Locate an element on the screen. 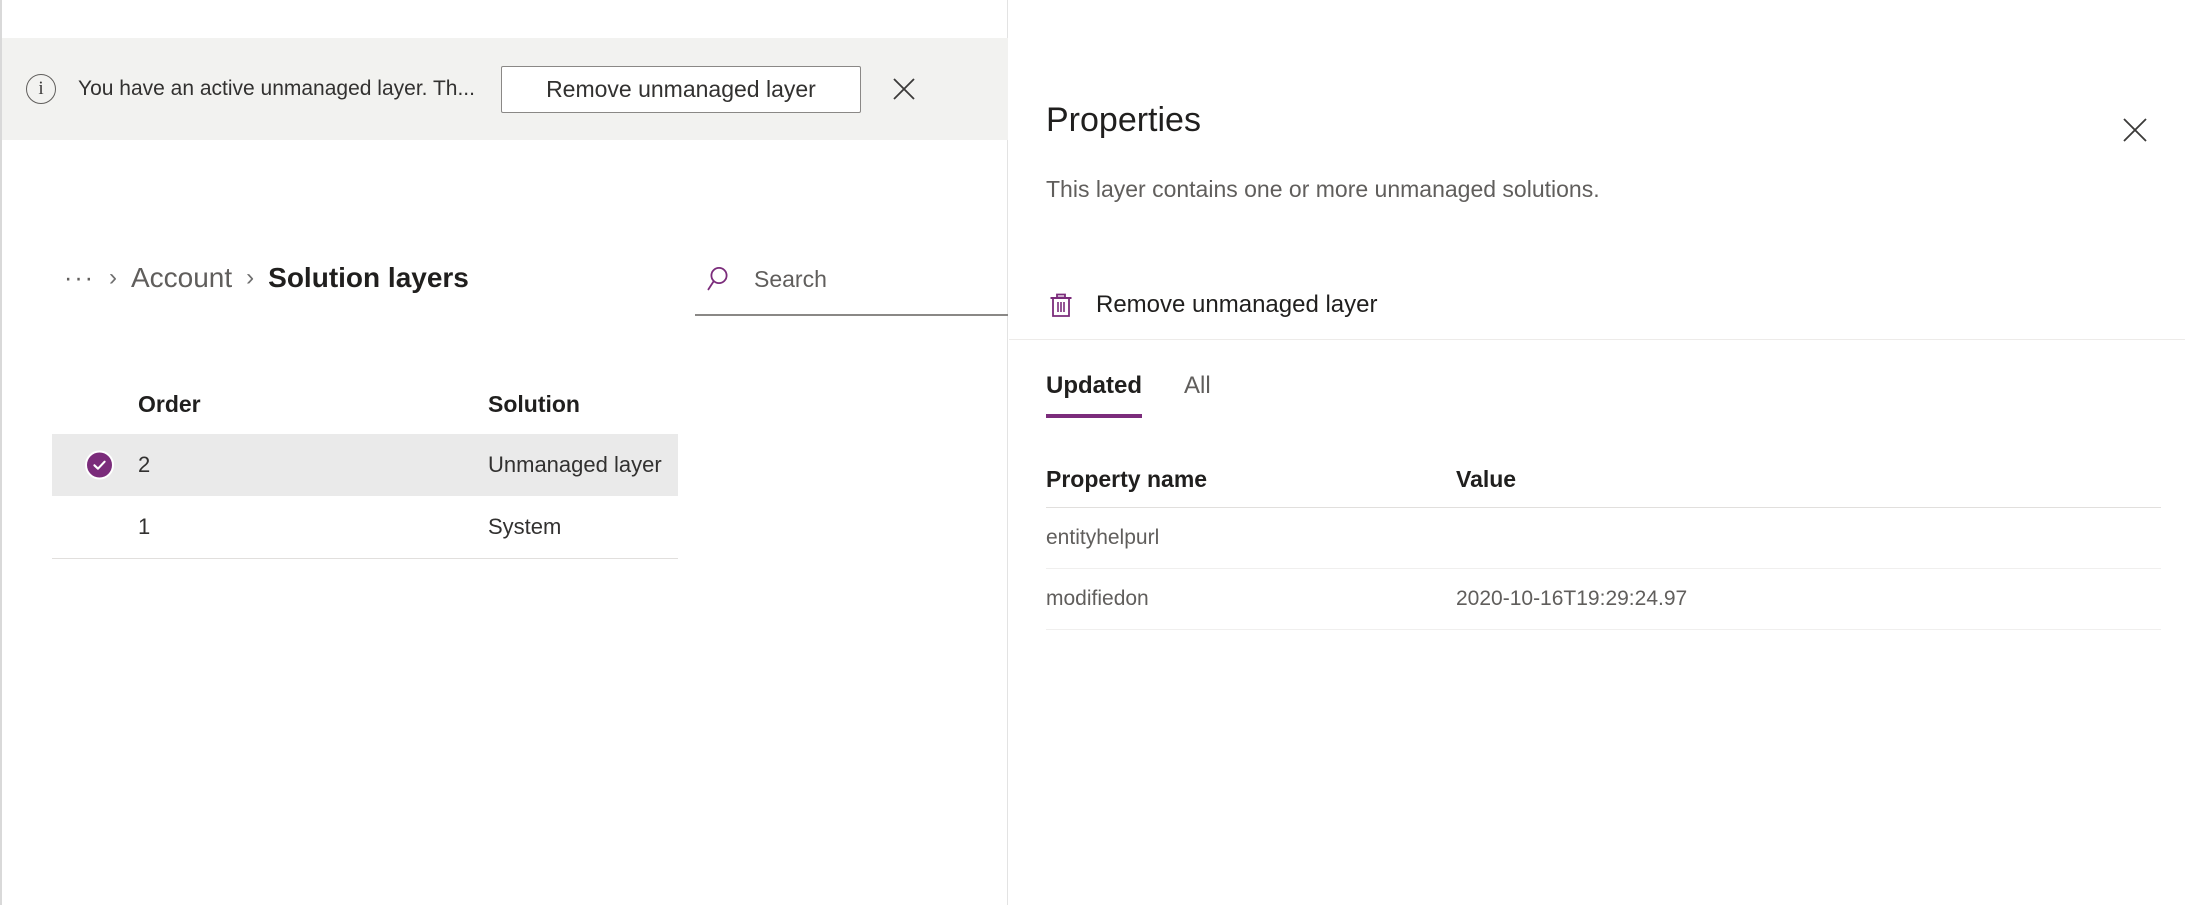 Image resolution: width=2185 pixels, height=905 pixels. cell-order: 1 is located at coordinates (144, 526).